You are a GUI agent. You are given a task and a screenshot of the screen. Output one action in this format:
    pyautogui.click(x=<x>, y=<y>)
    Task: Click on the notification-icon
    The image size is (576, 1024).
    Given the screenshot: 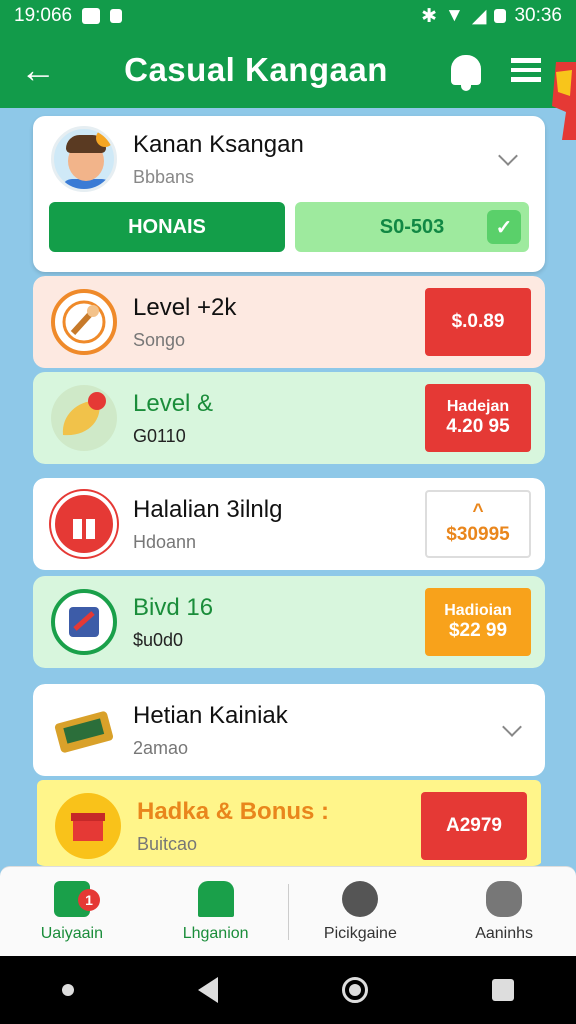 What is the action you would take?
    pyautogui.click(x=91, y=16)
    